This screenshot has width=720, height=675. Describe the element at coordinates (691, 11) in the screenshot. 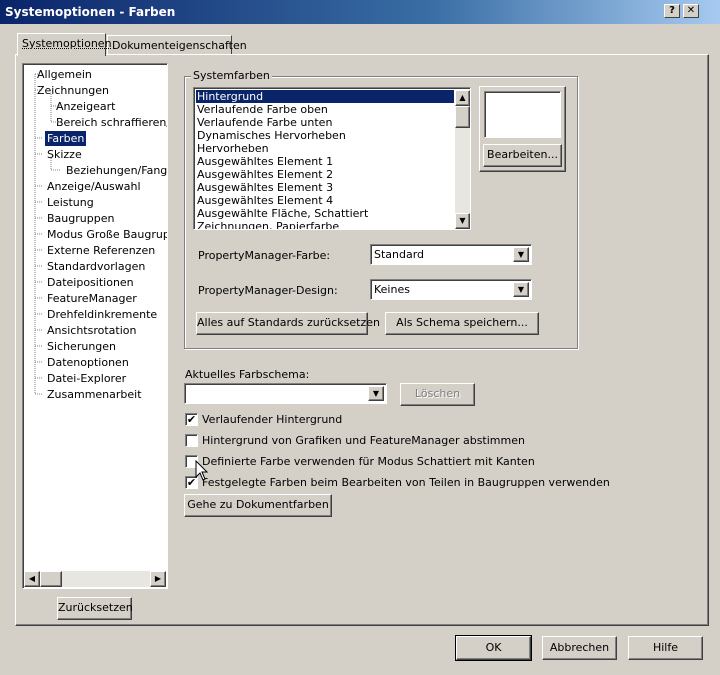

I see `close-icon: ✕` at that location.